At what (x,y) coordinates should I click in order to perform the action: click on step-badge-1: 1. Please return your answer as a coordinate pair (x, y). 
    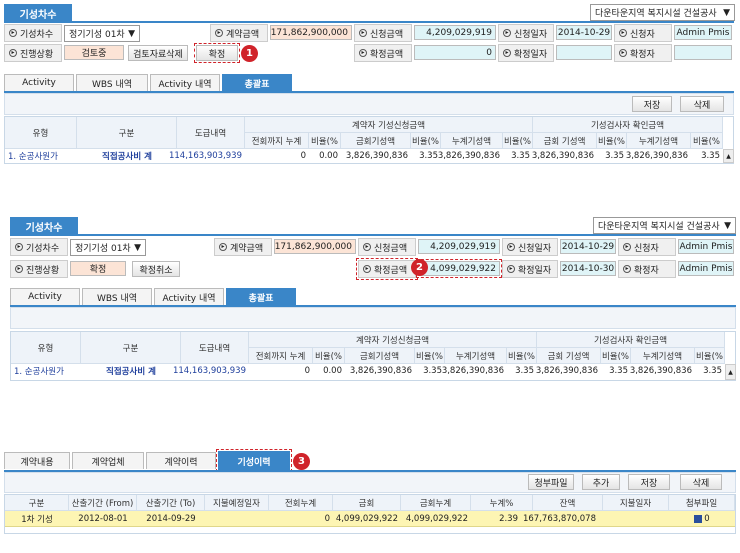
    Looking at the image, I should click on (249, 53).